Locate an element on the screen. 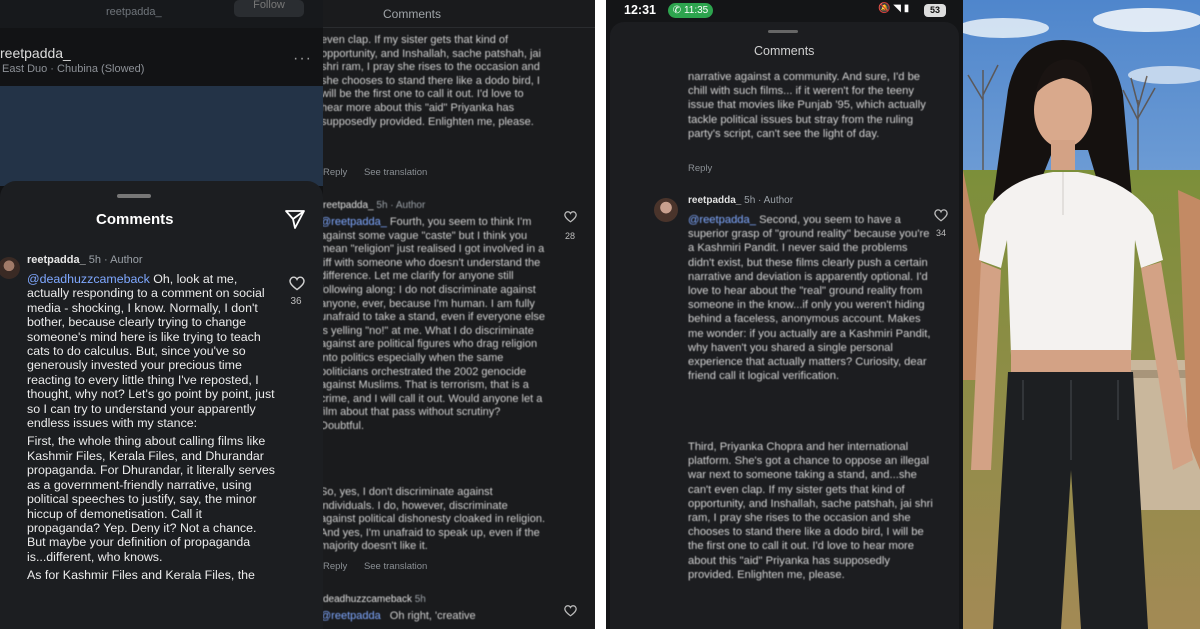  comment-mention: @reetpadda is located at coordinates (352, 616).